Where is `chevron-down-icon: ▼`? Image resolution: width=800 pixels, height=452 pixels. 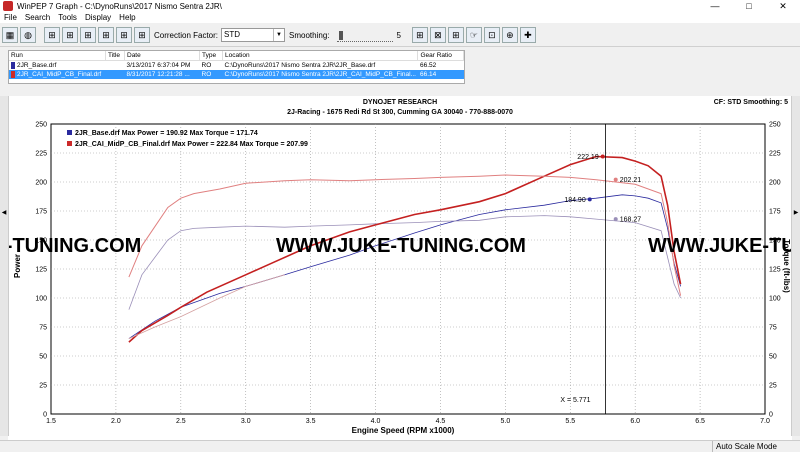 chevron-down-icon: ▼ is located at coordinates (278, 35).